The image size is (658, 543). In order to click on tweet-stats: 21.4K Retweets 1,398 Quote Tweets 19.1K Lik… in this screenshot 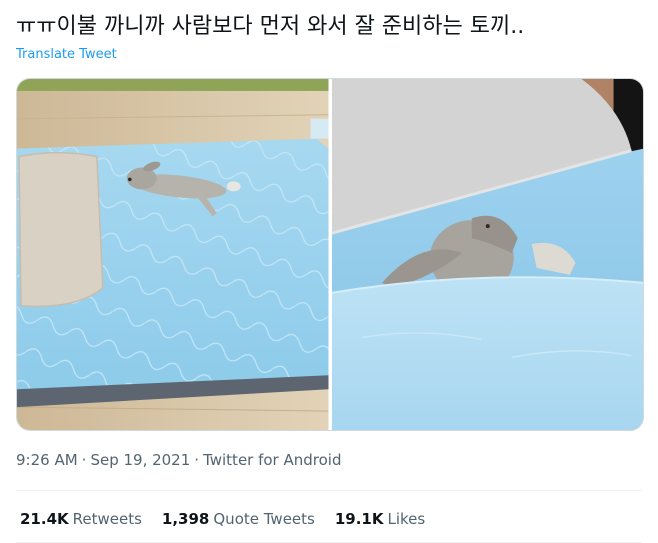, I will do `click(222, 519)`.